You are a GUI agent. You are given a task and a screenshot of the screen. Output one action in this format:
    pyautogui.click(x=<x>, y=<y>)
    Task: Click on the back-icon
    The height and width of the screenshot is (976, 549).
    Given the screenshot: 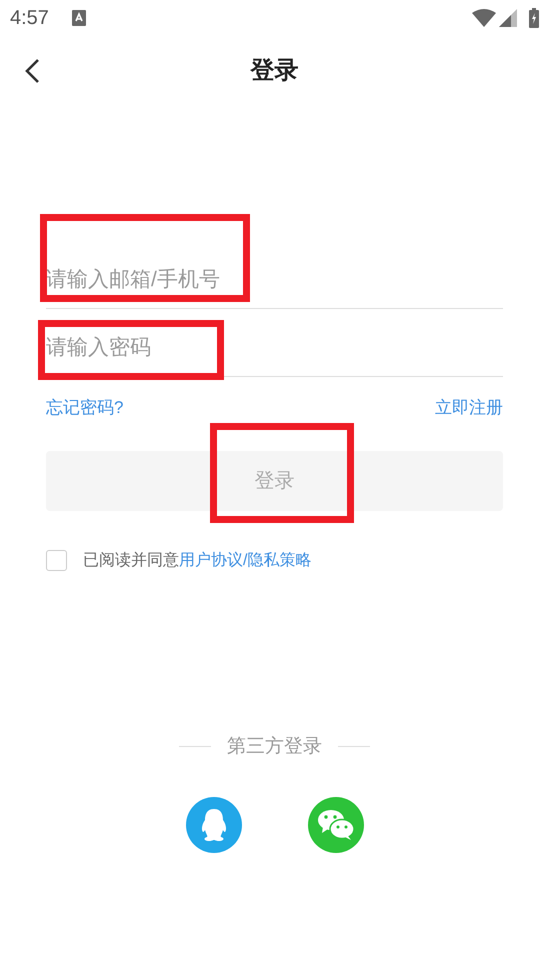 What is the action you would take?
    pyautogui.click(x=32, y=71)
    